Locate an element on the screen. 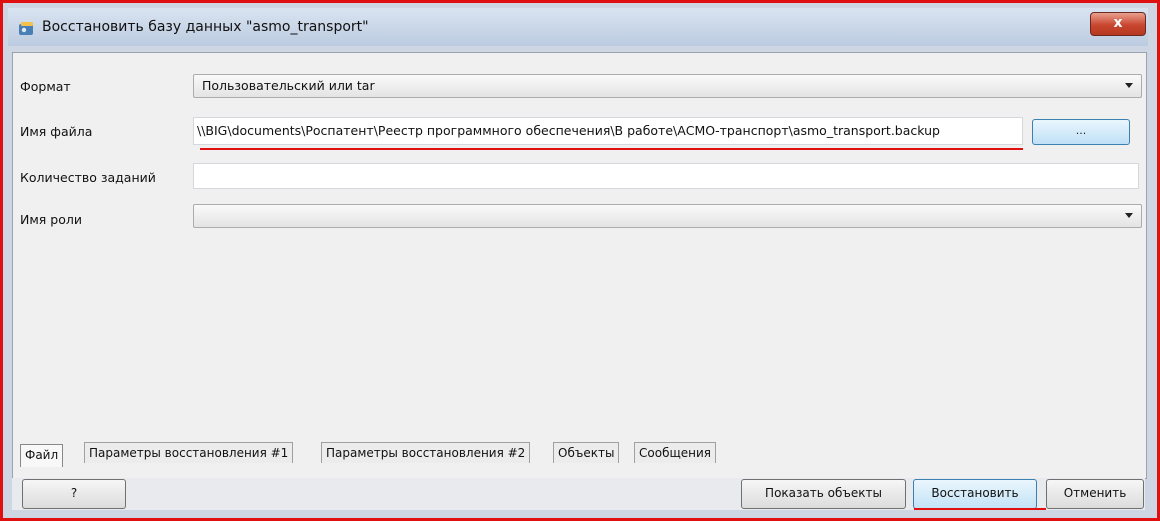 The width and height of the screenshot is (1160, 521). red-underline-filename is located at coordinates (611, 149).